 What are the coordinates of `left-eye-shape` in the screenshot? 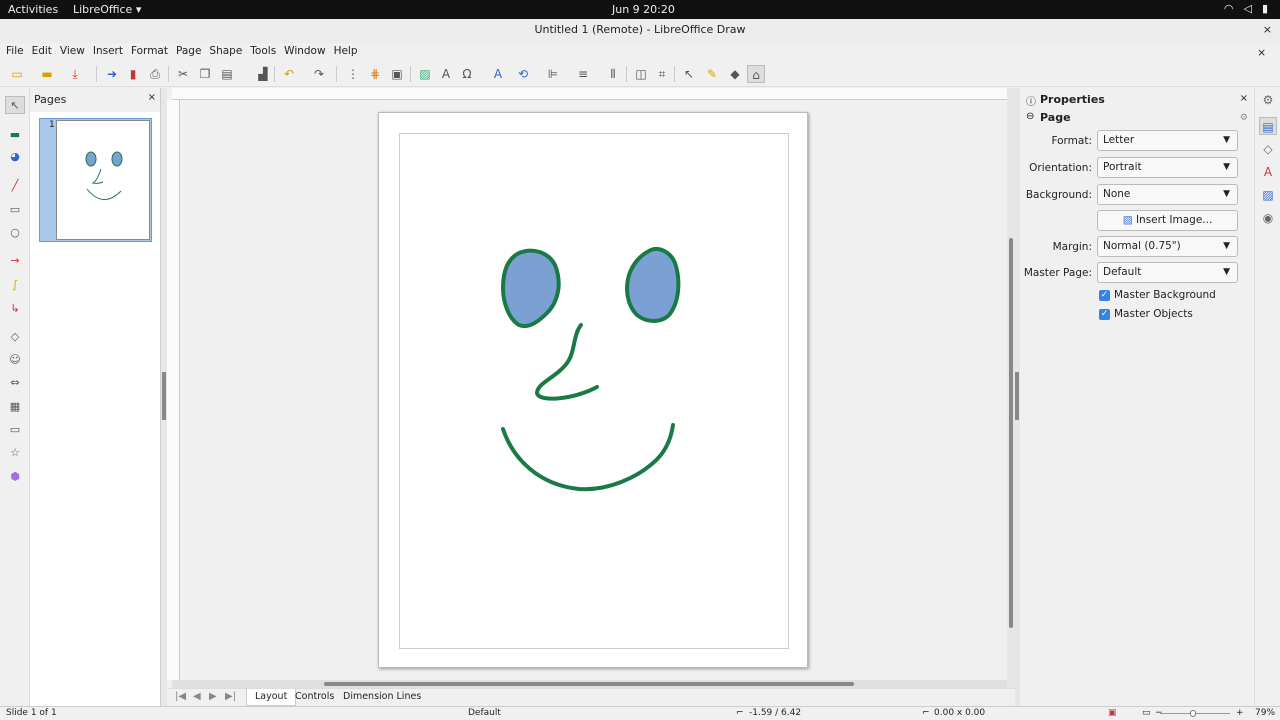 It's located at (530, 288).